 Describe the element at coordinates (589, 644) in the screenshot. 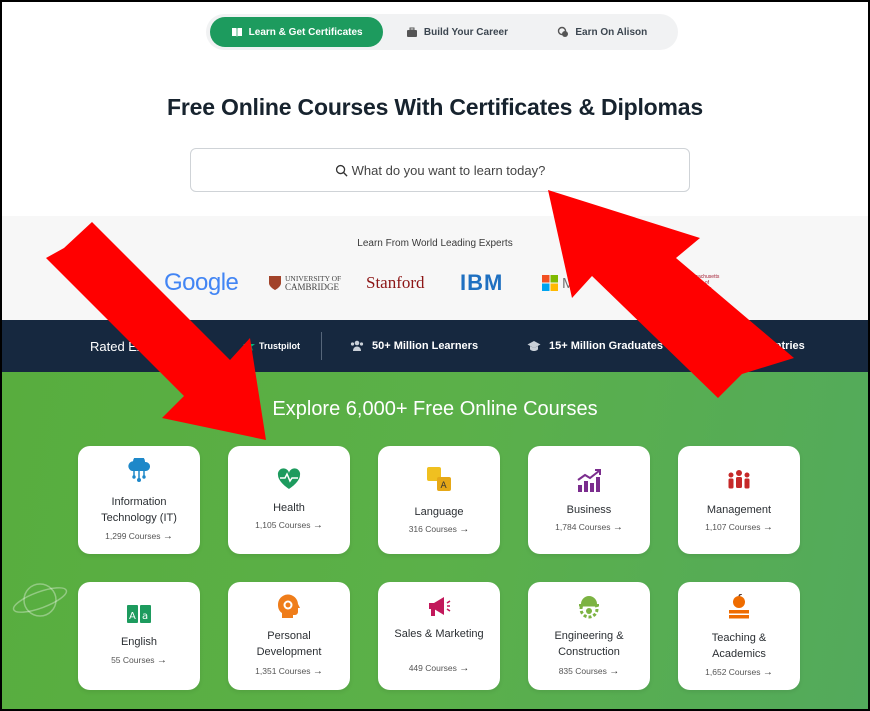

I see `course-name: Engineering & Construction` at that location.